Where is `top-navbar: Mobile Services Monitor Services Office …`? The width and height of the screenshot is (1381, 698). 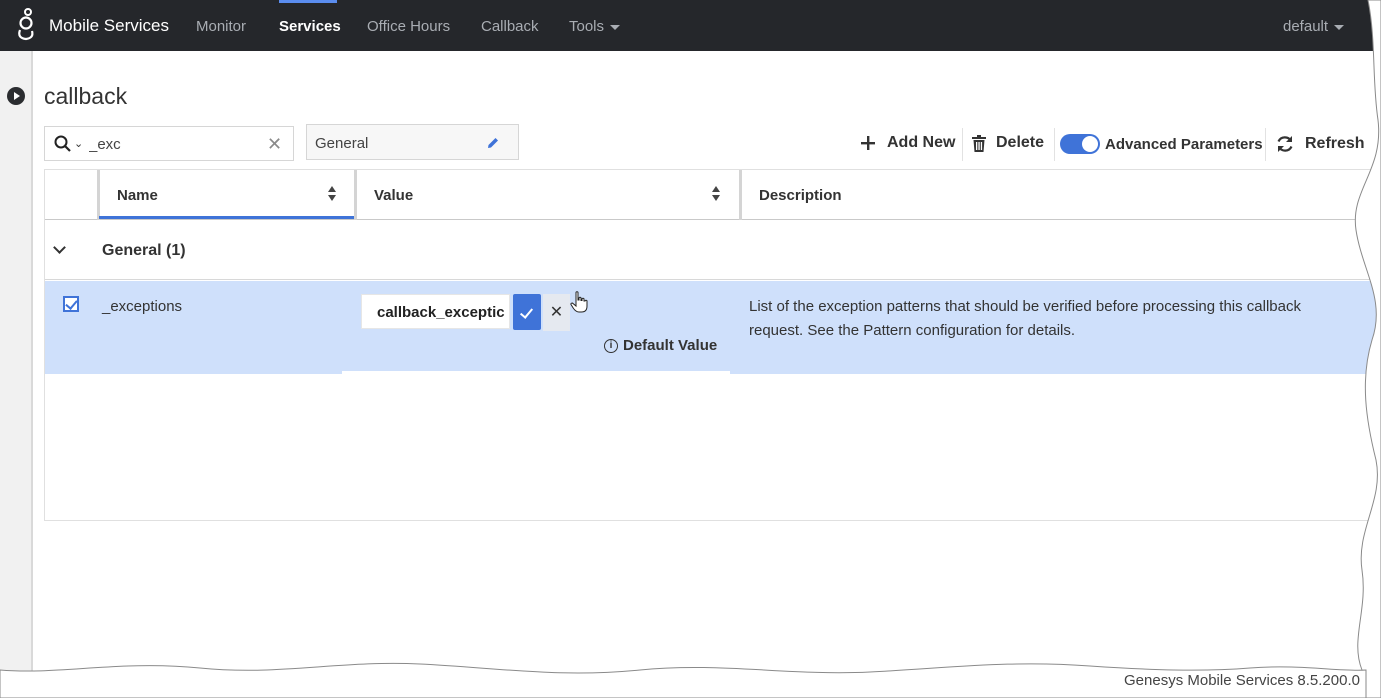 top-navbar: Mobile Services Monitor Services Office … is located at coordinates (690, 25).